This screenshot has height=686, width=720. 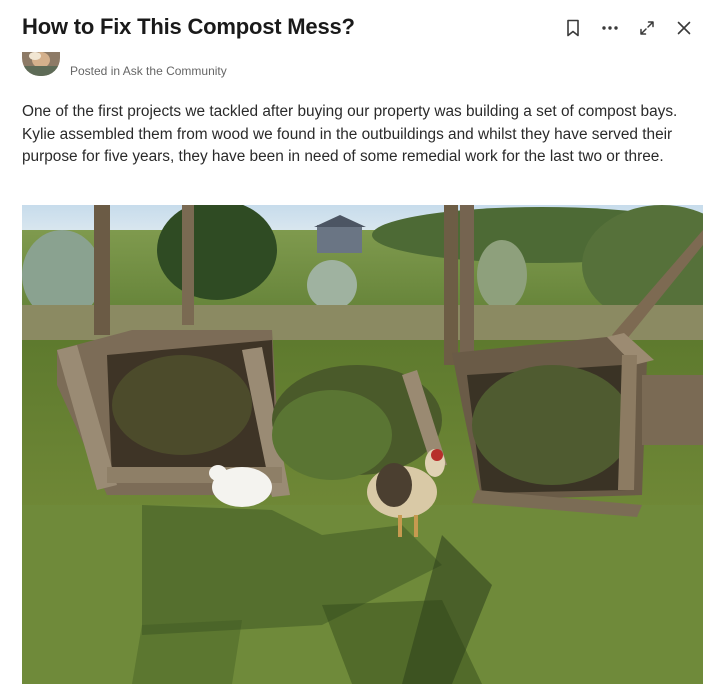 I want to click on posted-in-label: Posted in Ask the Community, so click(x=148, y=71).